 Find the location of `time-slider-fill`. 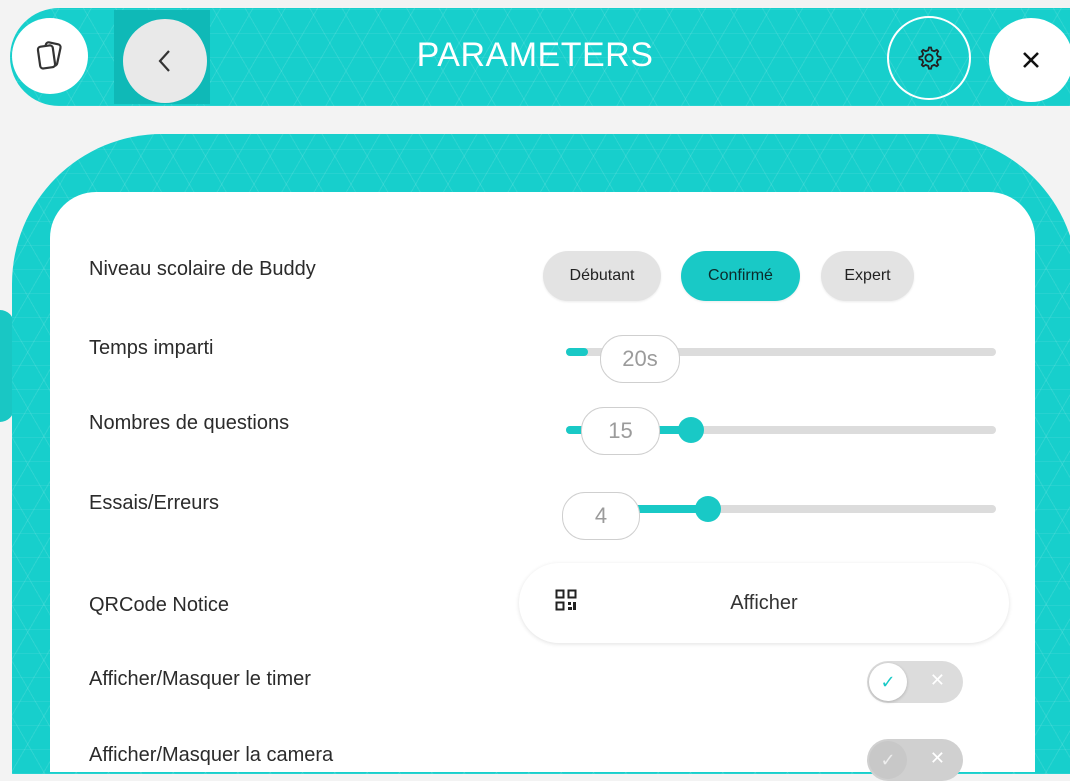

time-slider-fill is located at coordinates (577, 352).